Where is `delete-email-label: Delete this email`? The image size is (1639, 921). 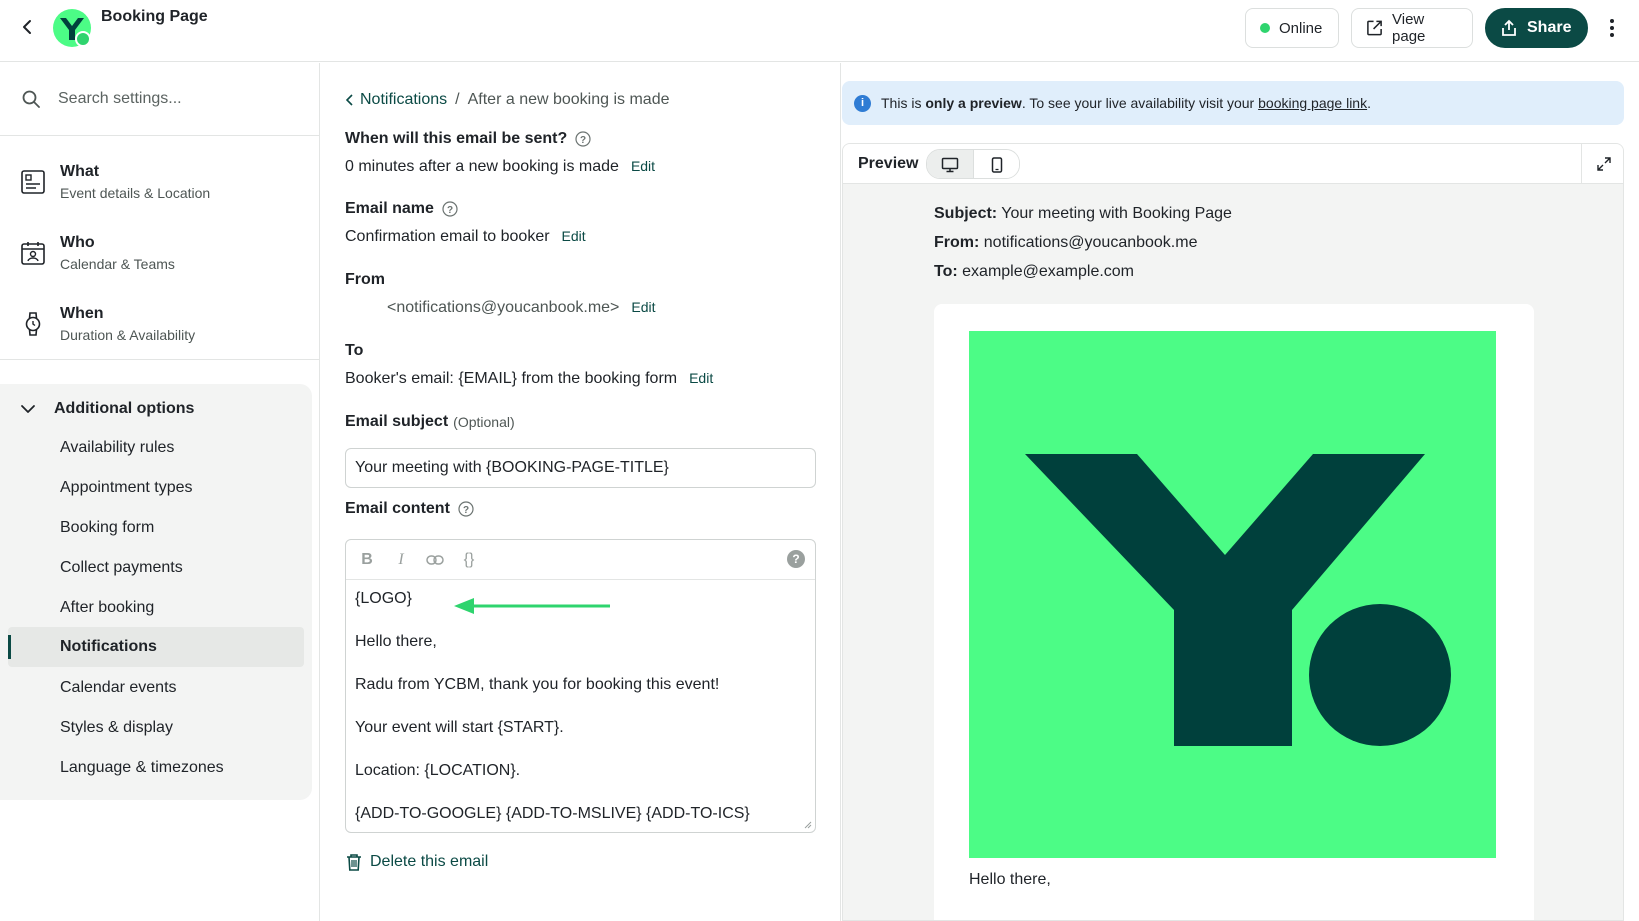
delete-email-label: Delete this email is located at coordinates (429, 861).